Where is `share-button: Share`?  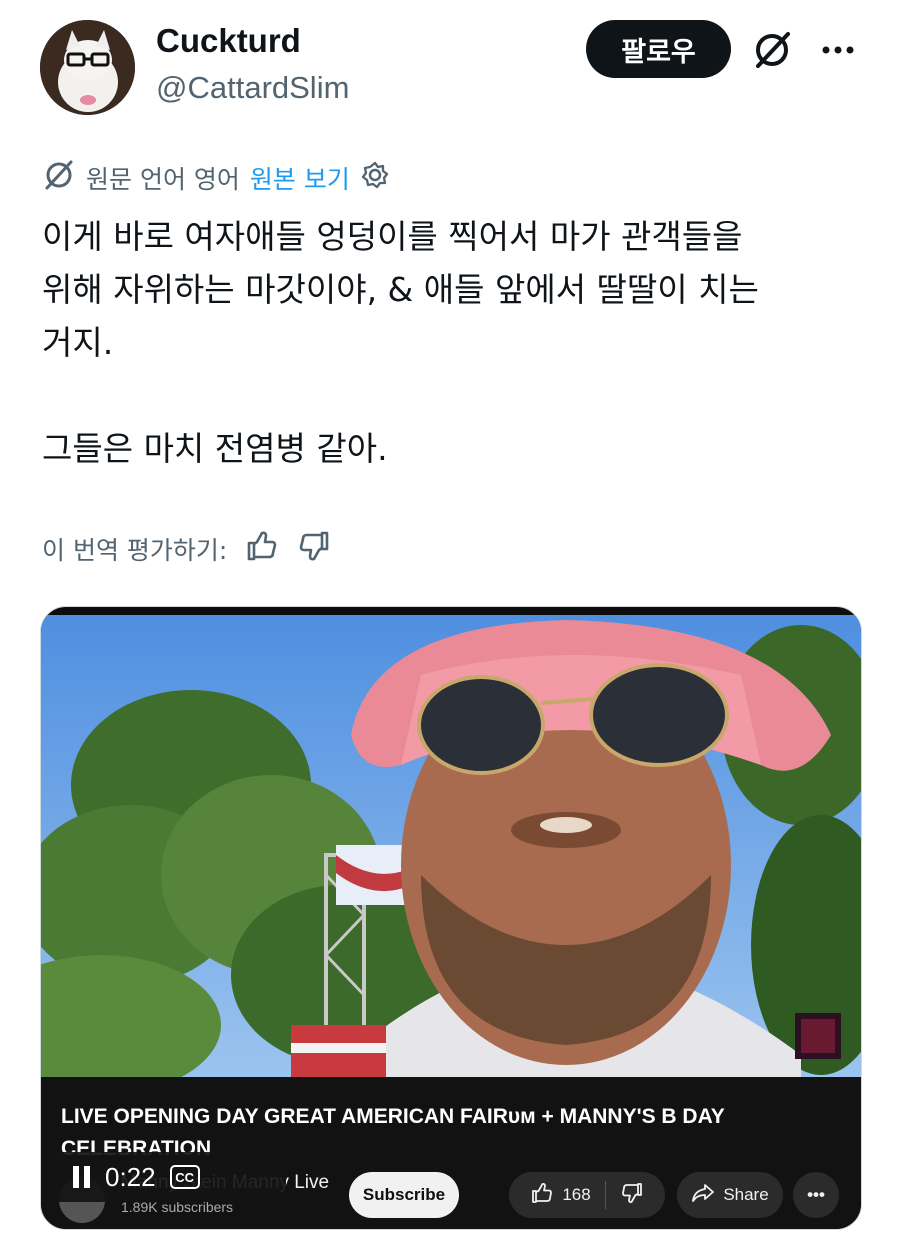
share-button: Share is located at coordinates (730, 1195).